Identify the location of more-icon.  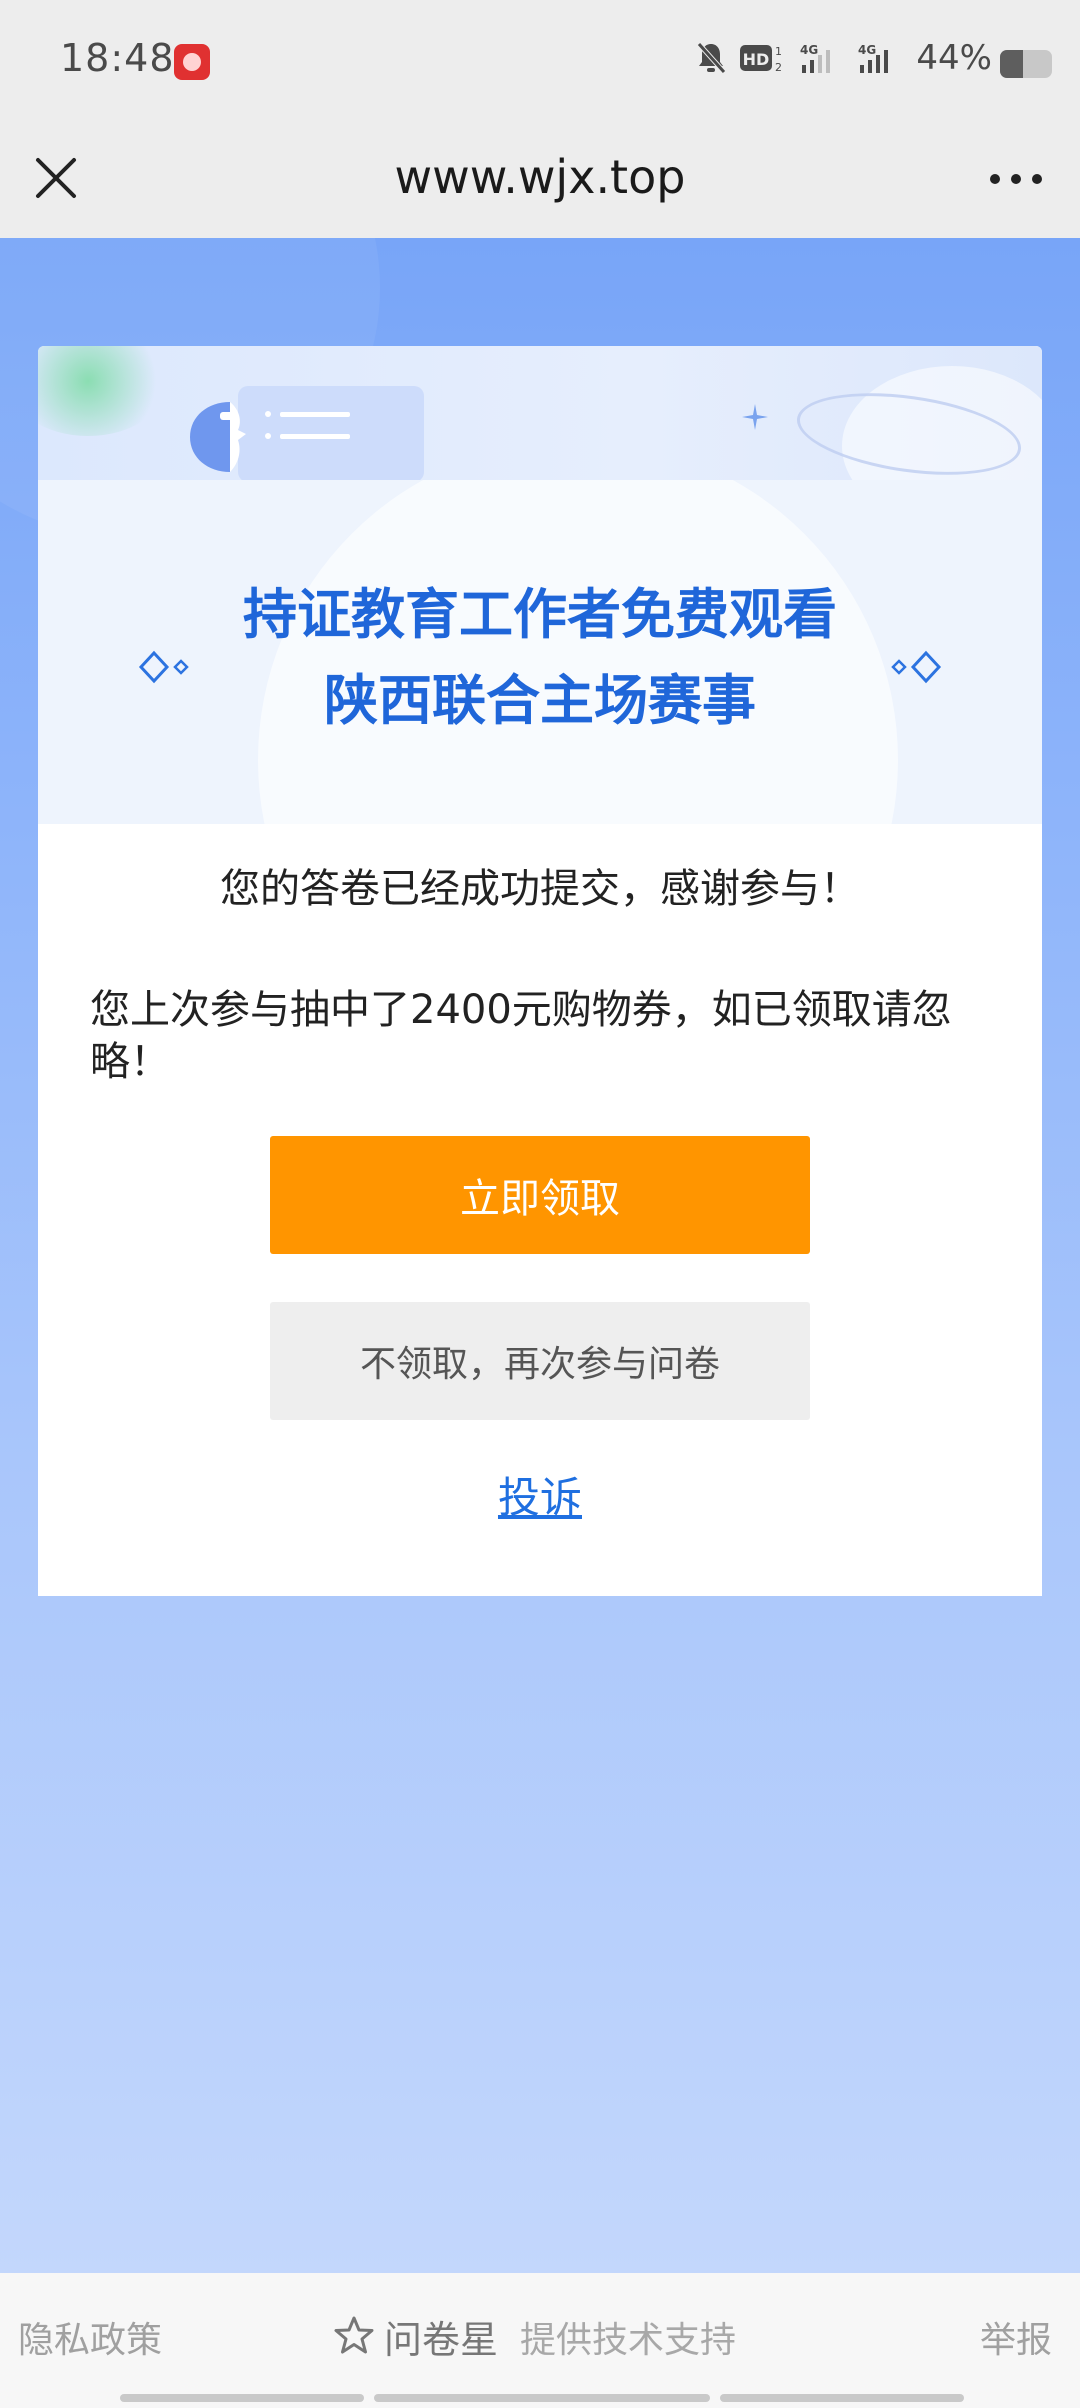
(1016, 180).